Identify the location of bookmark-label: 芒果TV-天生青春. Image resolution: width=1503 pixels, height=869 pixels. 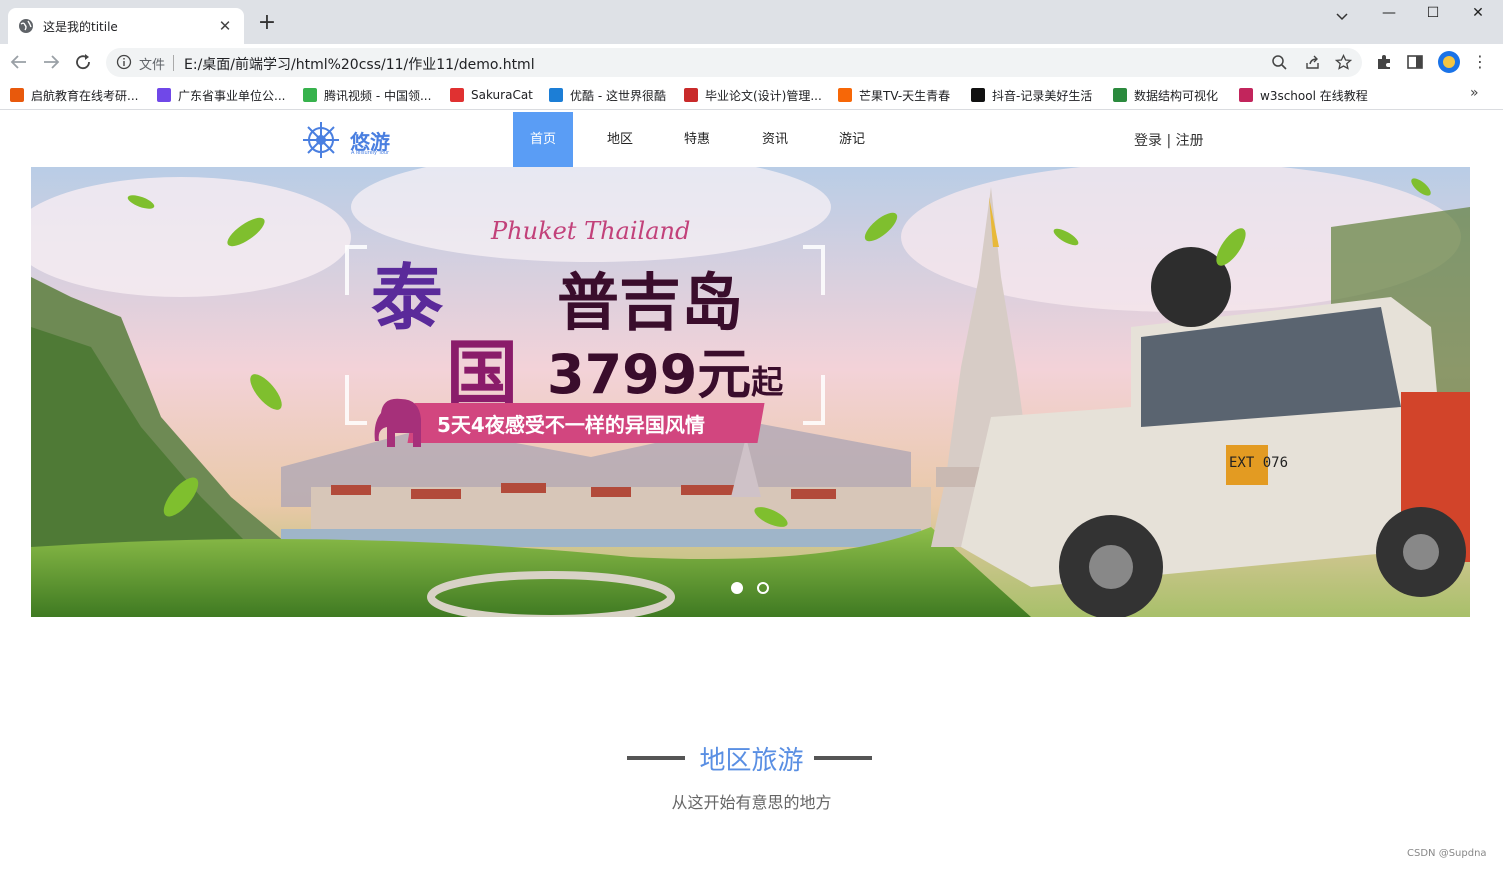
(905, 95).